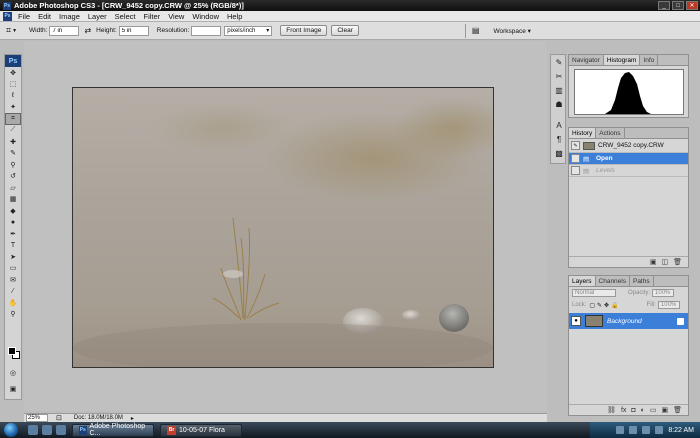 The width and height of the screenshot is (700, 438). What do you see at coordinates (13, 211) in the screenshot?
I see `blur-tool-icon: ◆` at bounding box center [13, 211].